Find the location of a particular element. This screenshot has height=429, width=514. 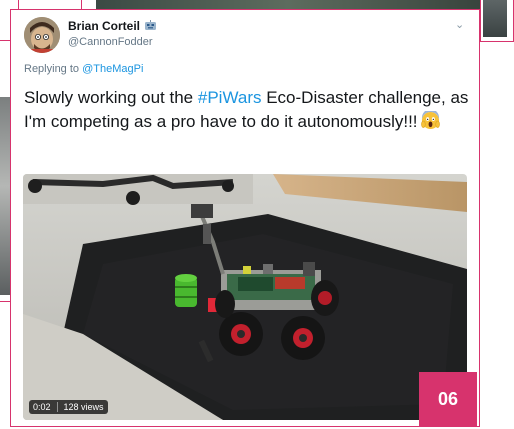

robot-emoji-icon is located at coordinates (151, 25).